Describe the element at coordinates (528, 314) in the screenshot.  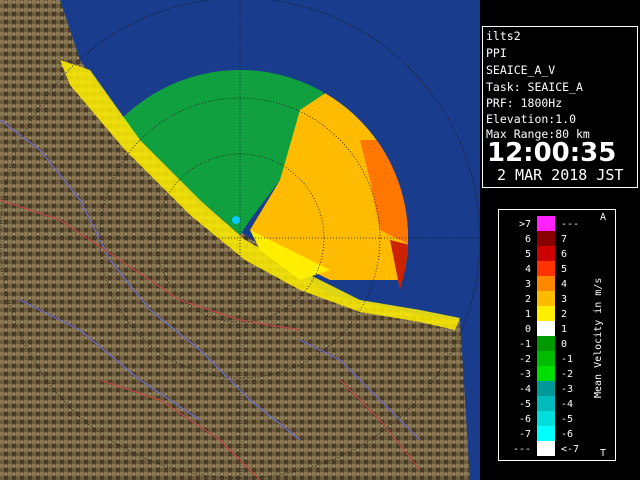
I see `legend-left-label: 1` at that location.